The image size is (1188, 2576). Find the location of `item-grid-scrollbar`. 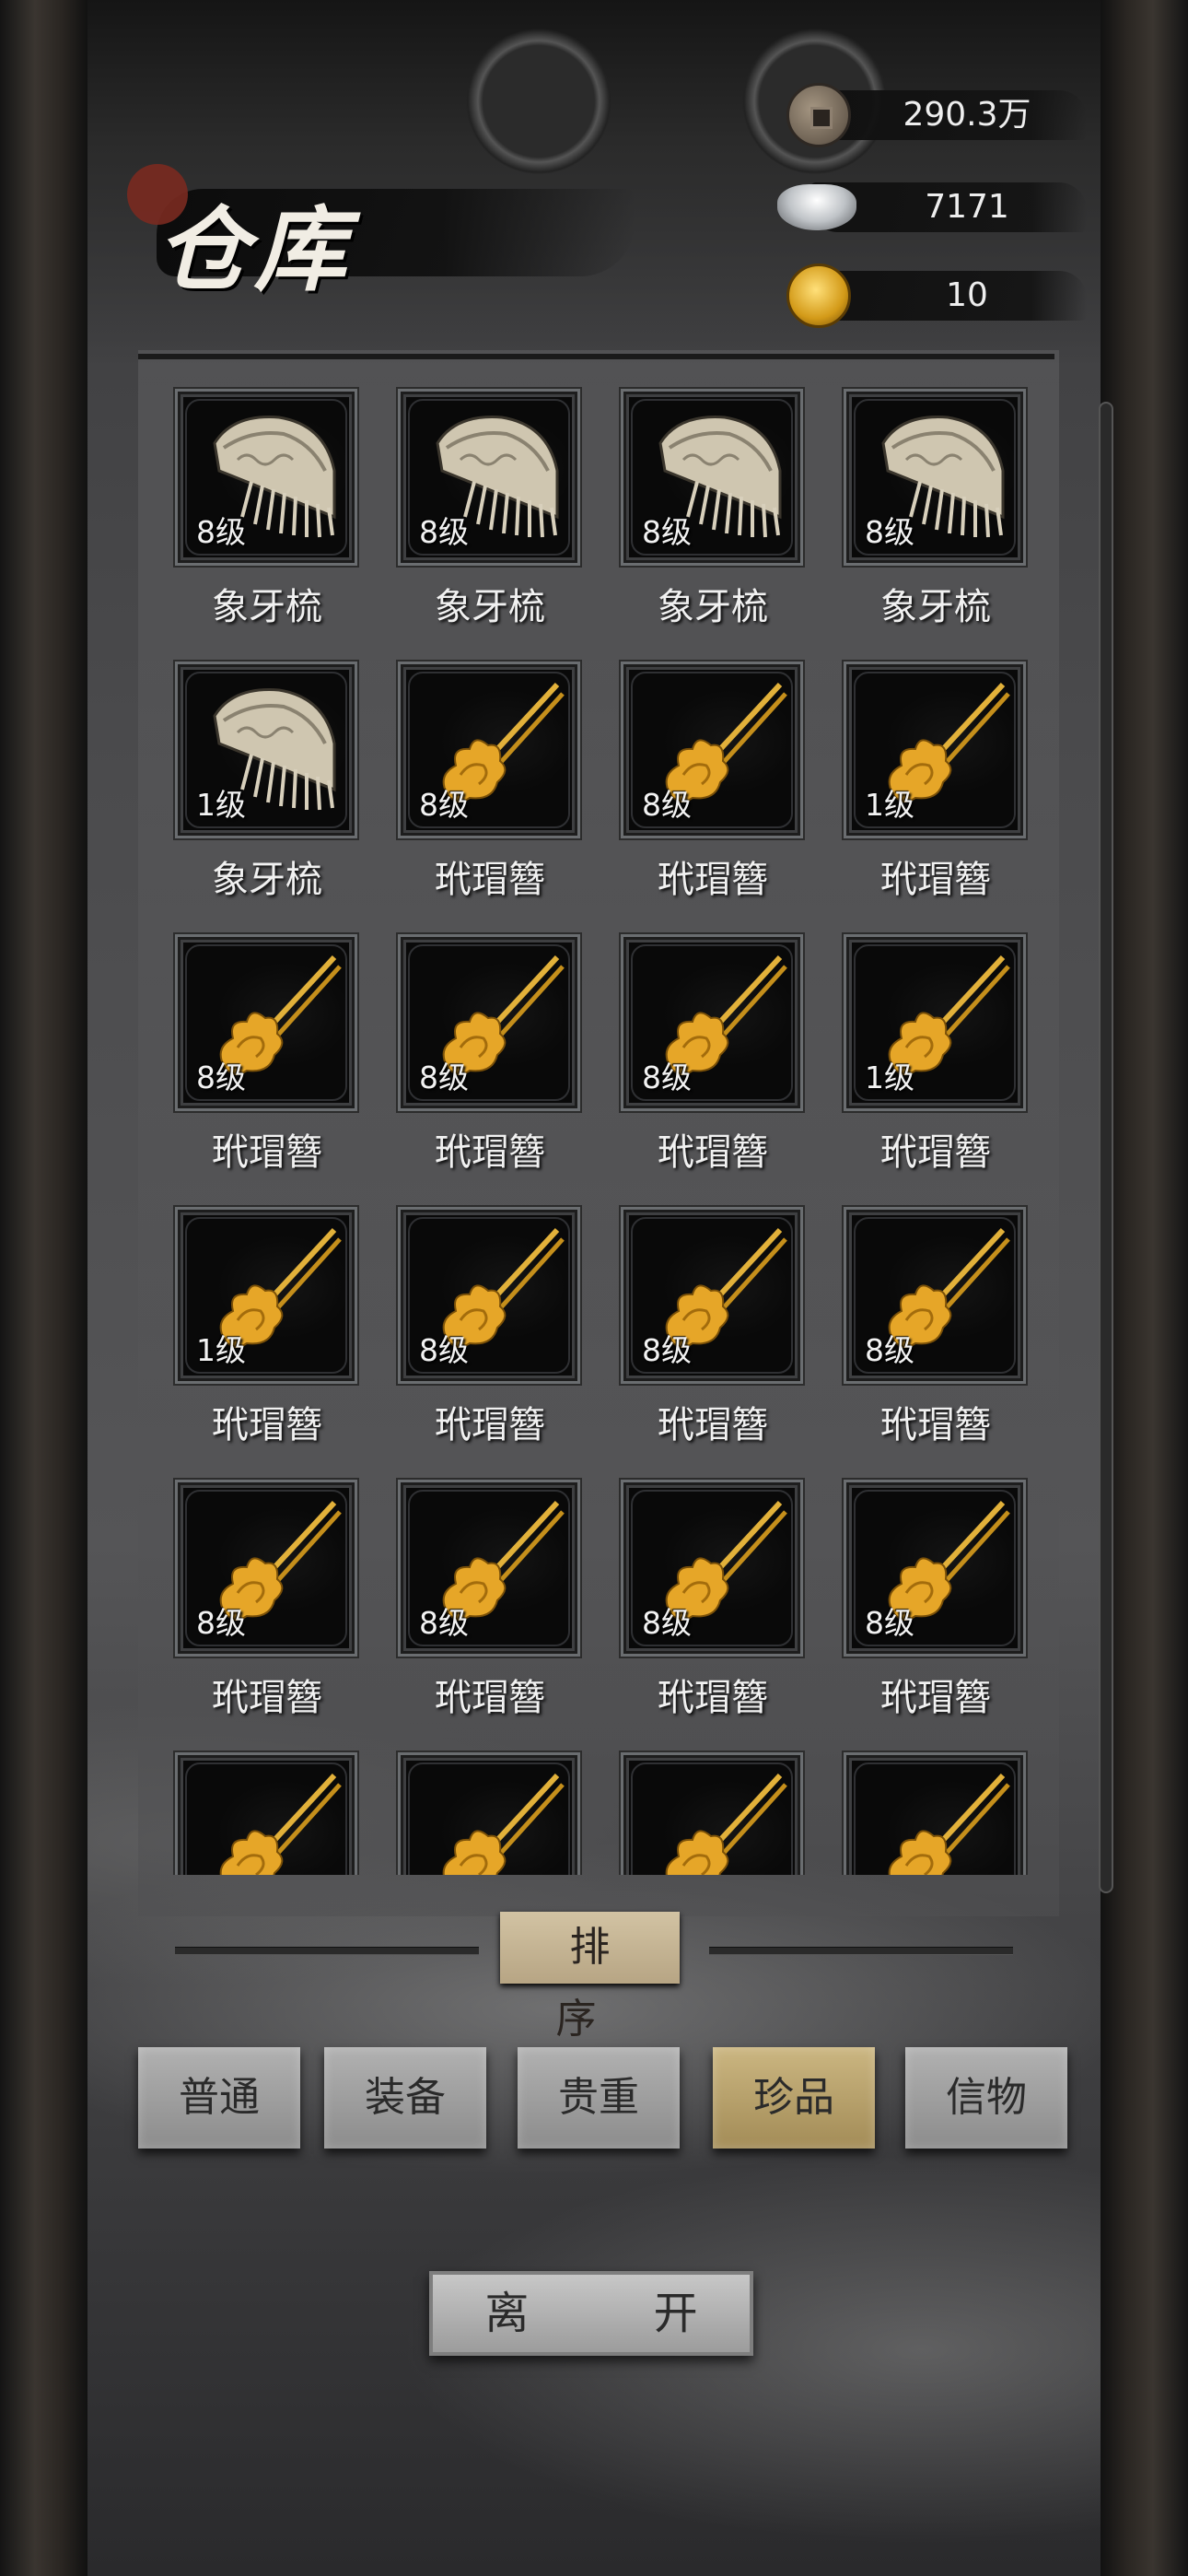

item-grid-scrollbar is located at coordinates (1106, 1147).